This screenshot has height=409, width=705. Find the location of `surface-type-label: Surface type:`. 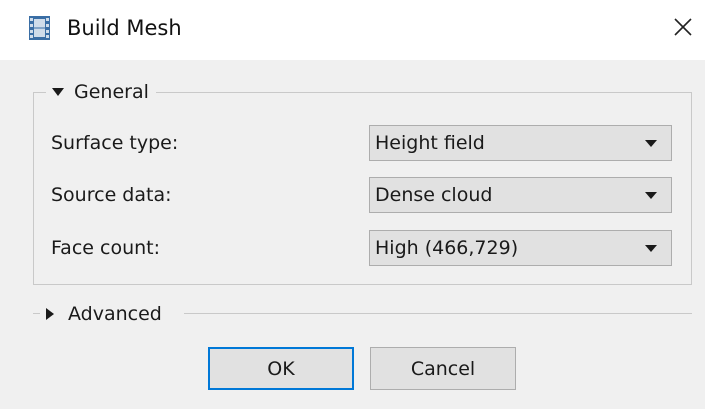

surface-type-label: Surface type: is located at coordinates (115, 143).